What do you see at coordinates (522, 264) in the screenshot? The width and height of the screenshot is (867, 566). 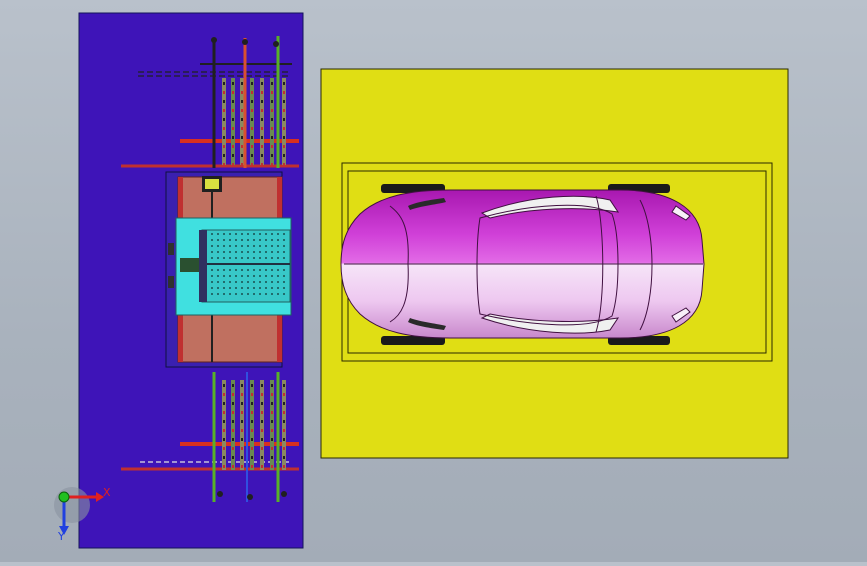 I see `car-model` at bounding box center [522, 264].